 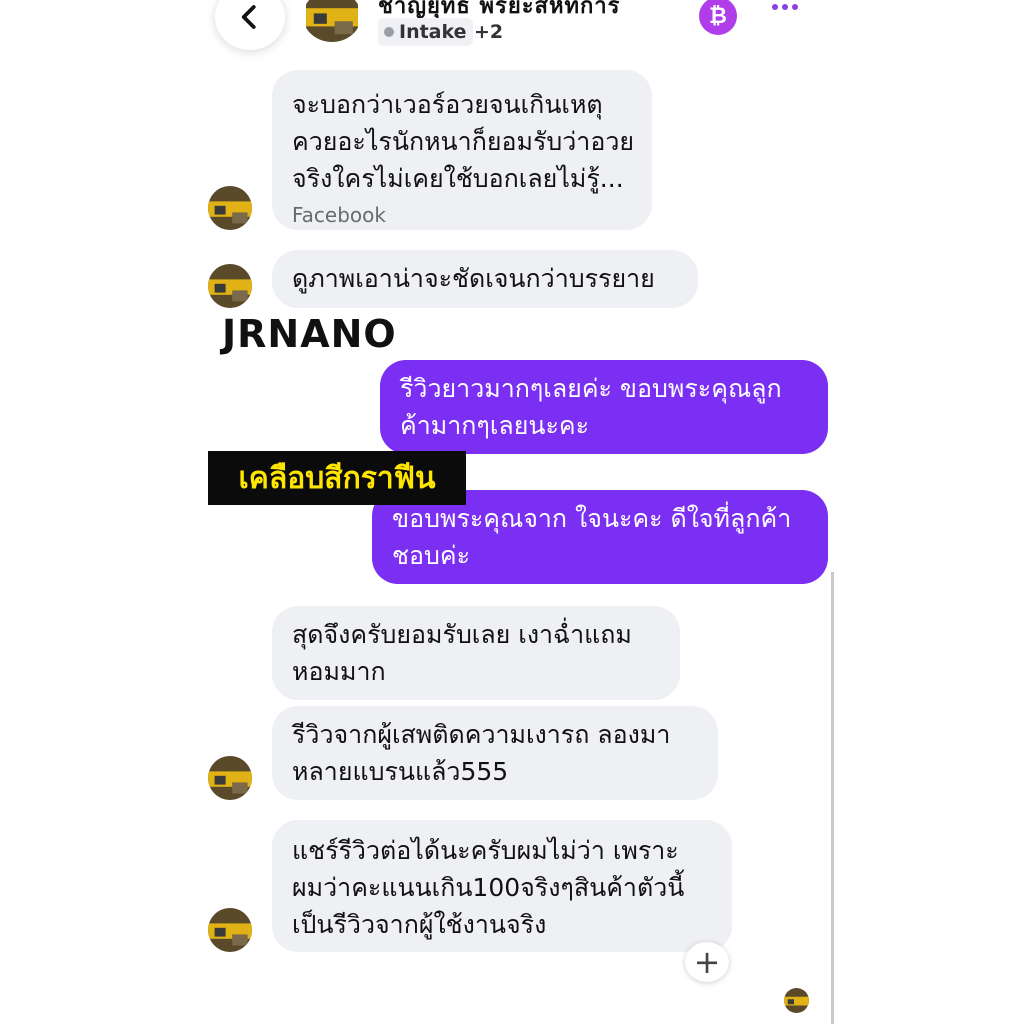 What do you see at coordinates (462, 215) in the screenshot?
I see `link-source: Facebook` at bounding box center [462, 215].